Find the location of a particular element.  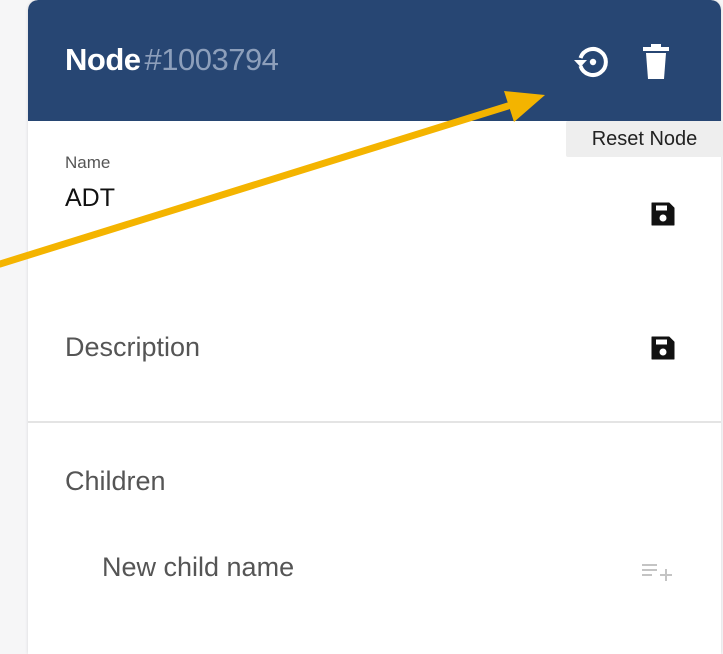

node-id: #1003794 is located at coordinates (211, 59).